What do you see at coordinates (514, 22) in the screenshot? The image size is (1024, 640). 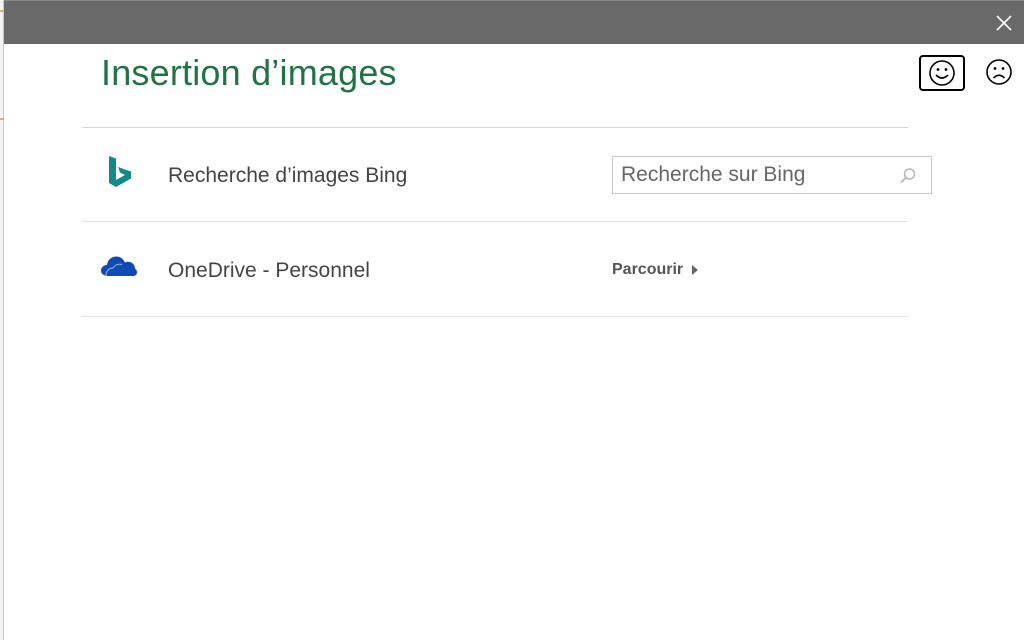 I see `dialog-titlebar` at bounding box center [514, 22].